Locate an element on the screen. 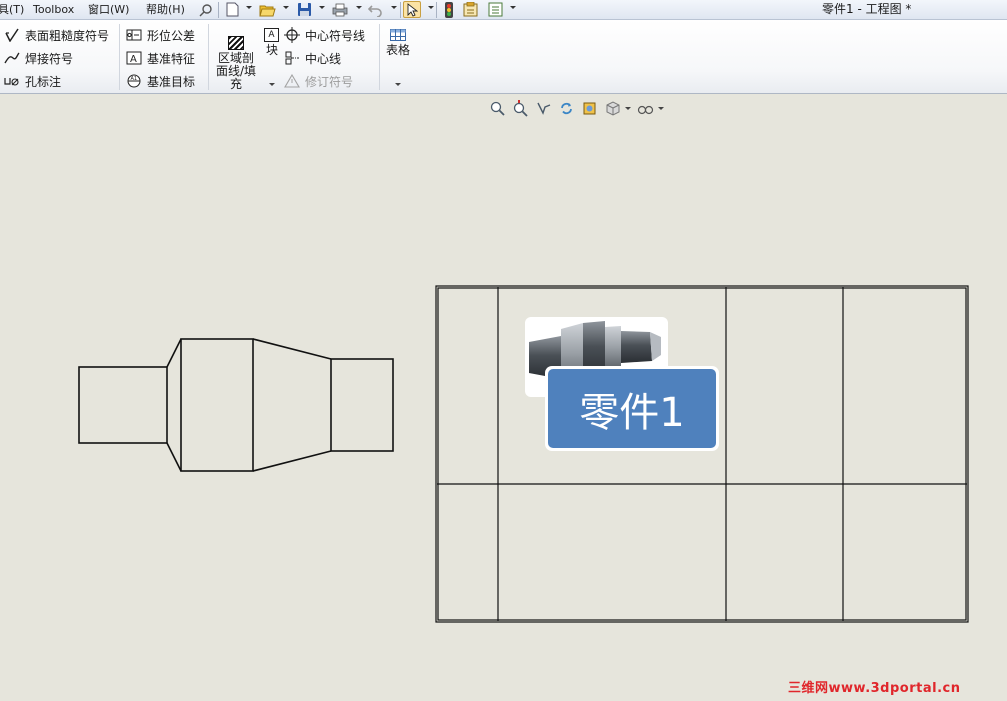 Image resolution: width=1007 pixels, height=701 pixels. part-name-label-frame: 零件1 is located at coordinates (632, 408).